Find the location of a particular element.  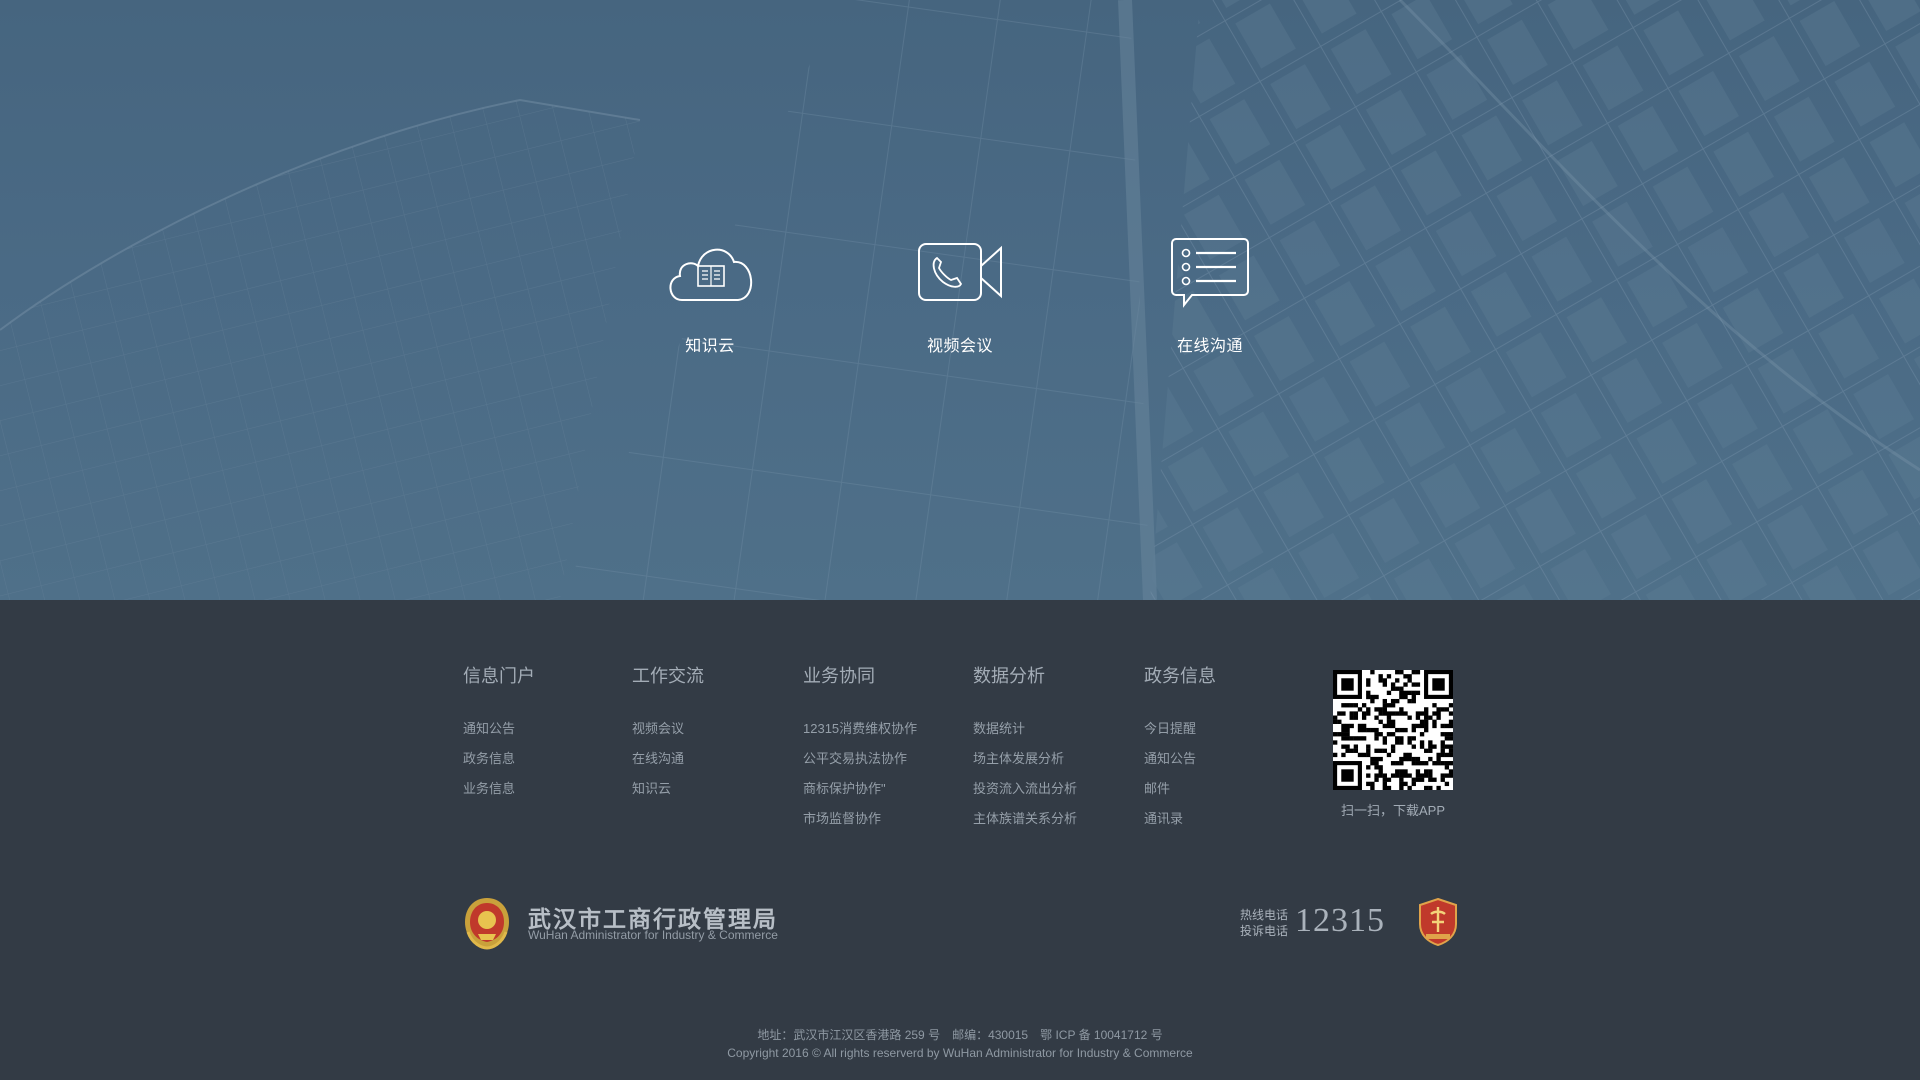

app-qr-code is located at coordinates (1393, 730).